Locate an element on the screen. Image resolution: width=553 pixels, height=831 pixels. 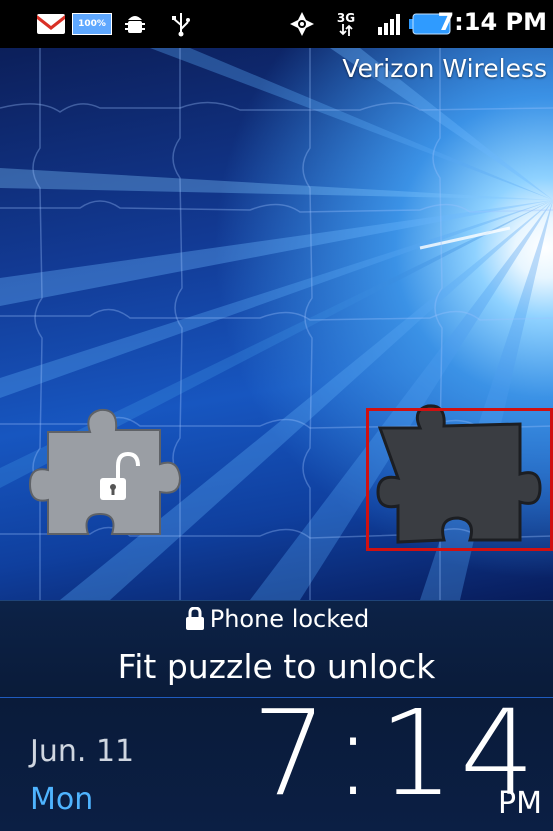
gmail-icon is located at coordinates (51, 24).